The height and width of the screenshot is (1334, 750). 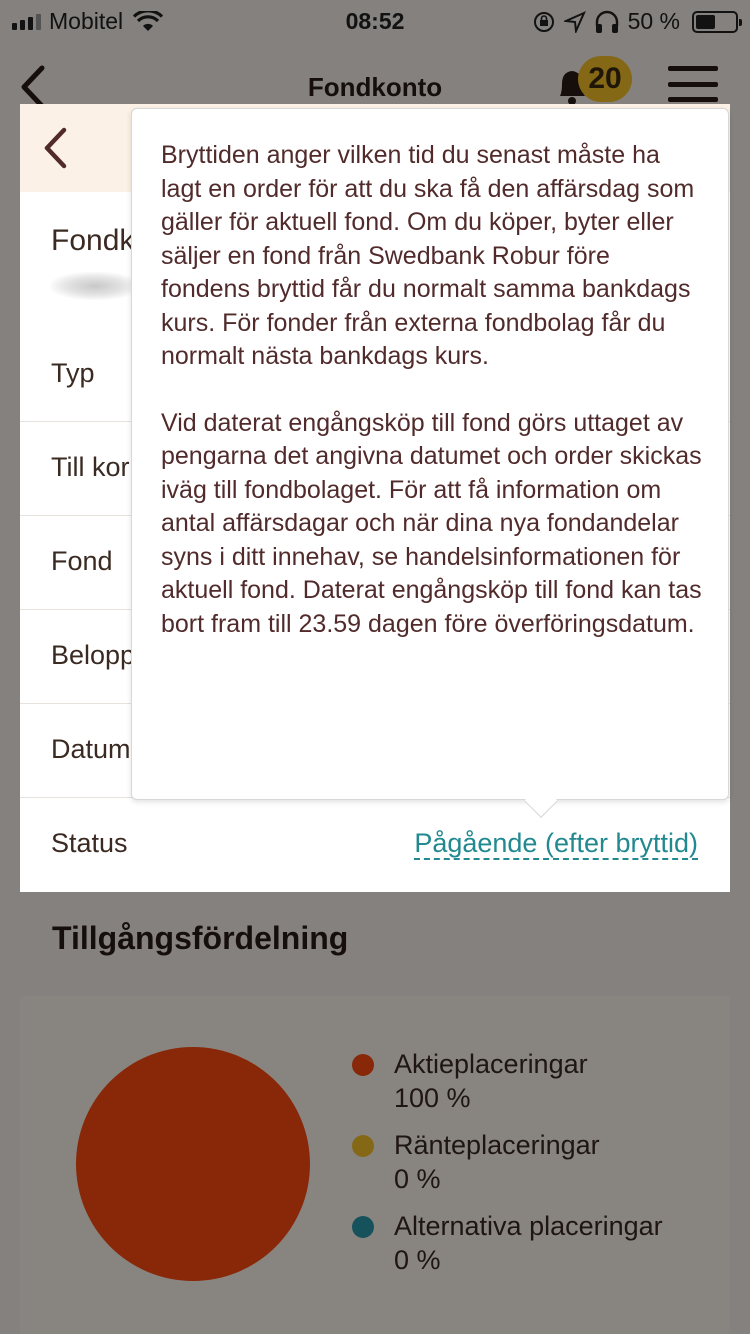 I want to click on detail-row-status: Status Pågående (efter bryttid), so click(x=375, y=844).